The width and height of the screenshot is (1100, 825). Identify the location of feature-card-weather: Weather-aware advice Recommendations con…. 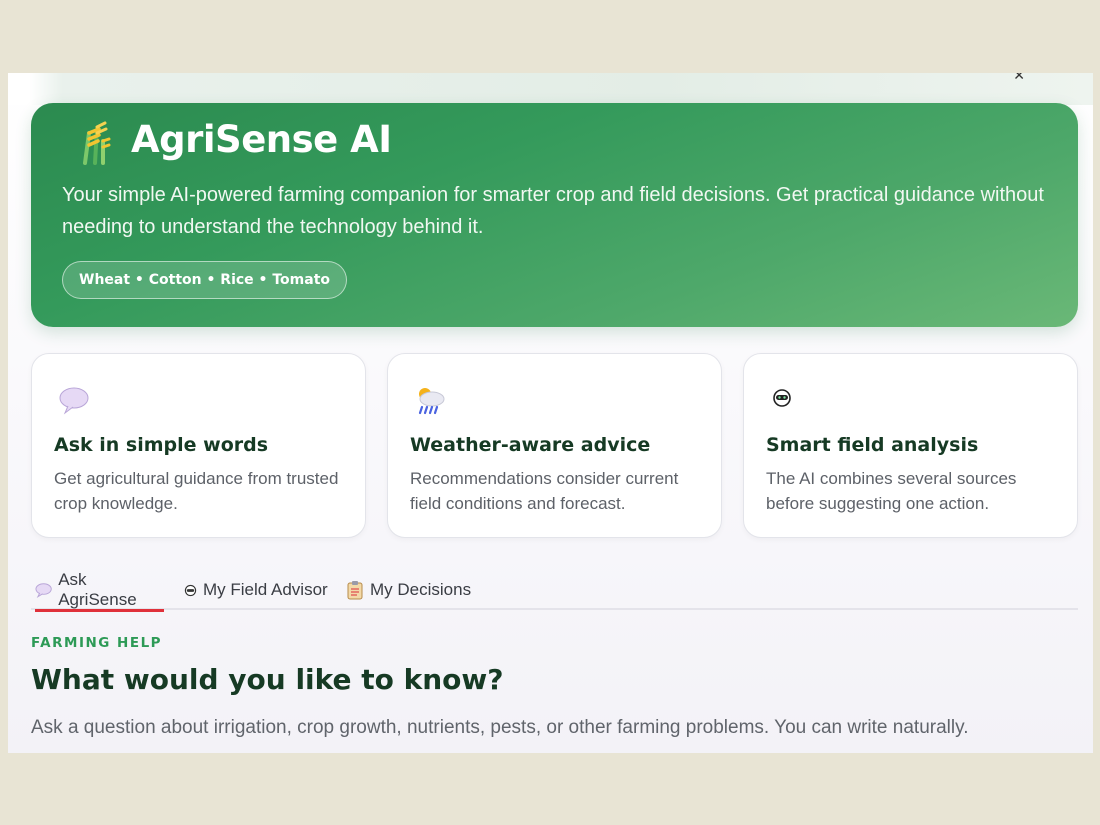
(554, 445).